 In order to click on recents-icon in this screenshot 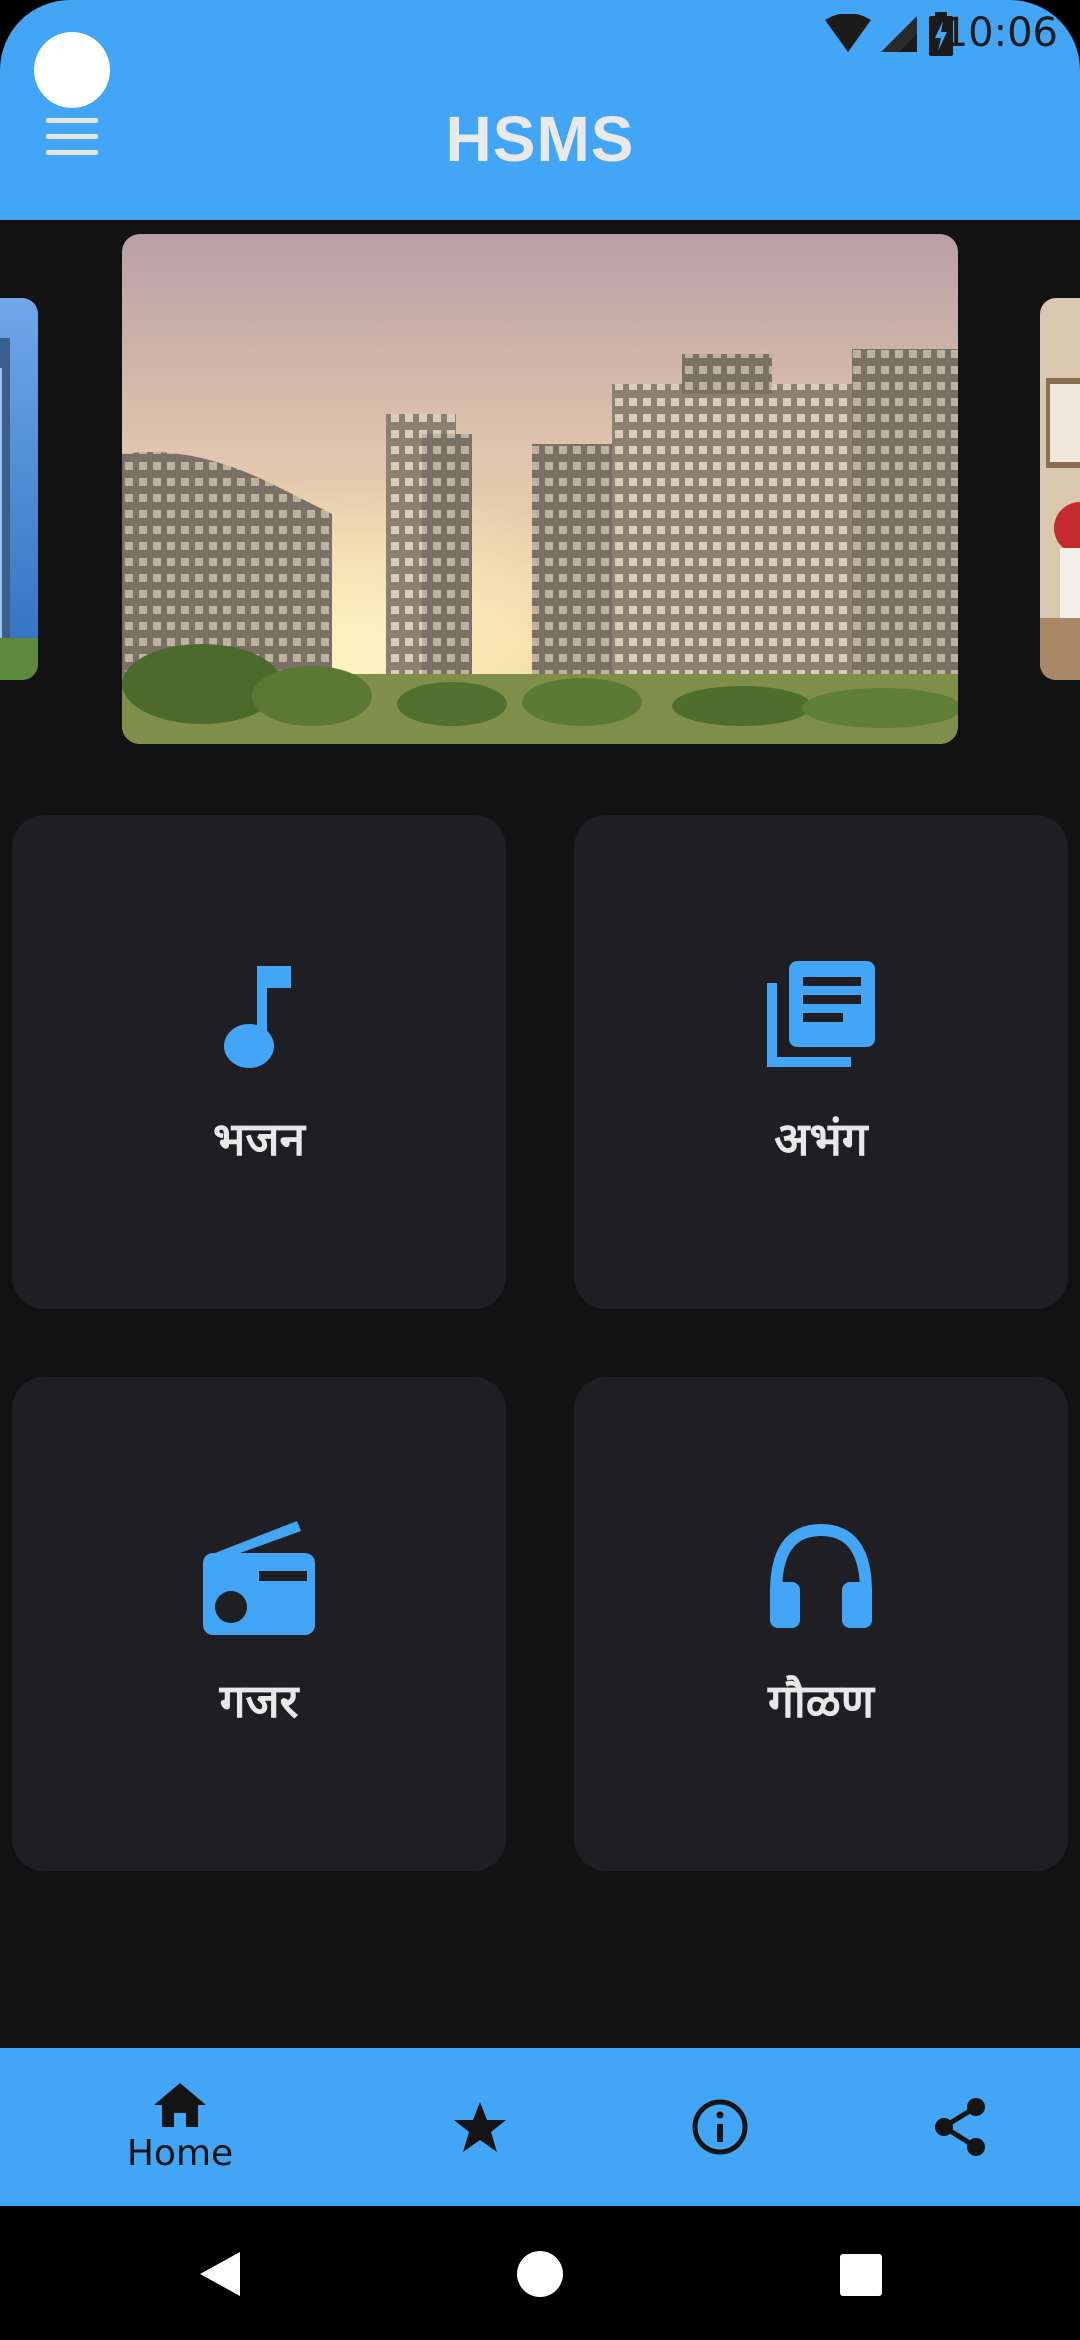, I will do `click(861, 2275)`.